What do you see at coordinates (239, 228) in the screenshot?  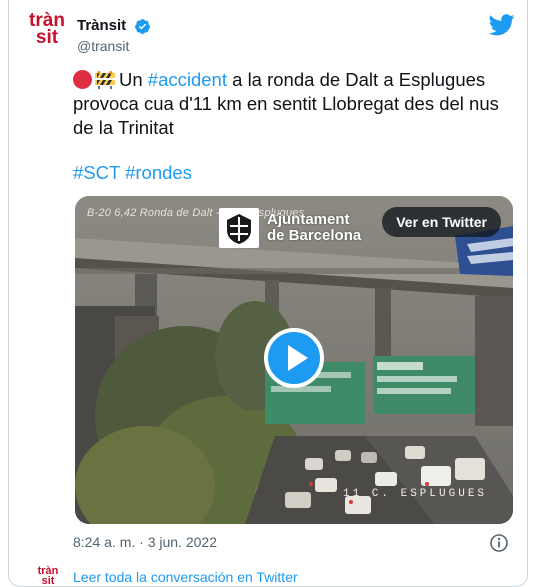 I see `ajuntament-logo-icon` at bounding box center [239, 228].